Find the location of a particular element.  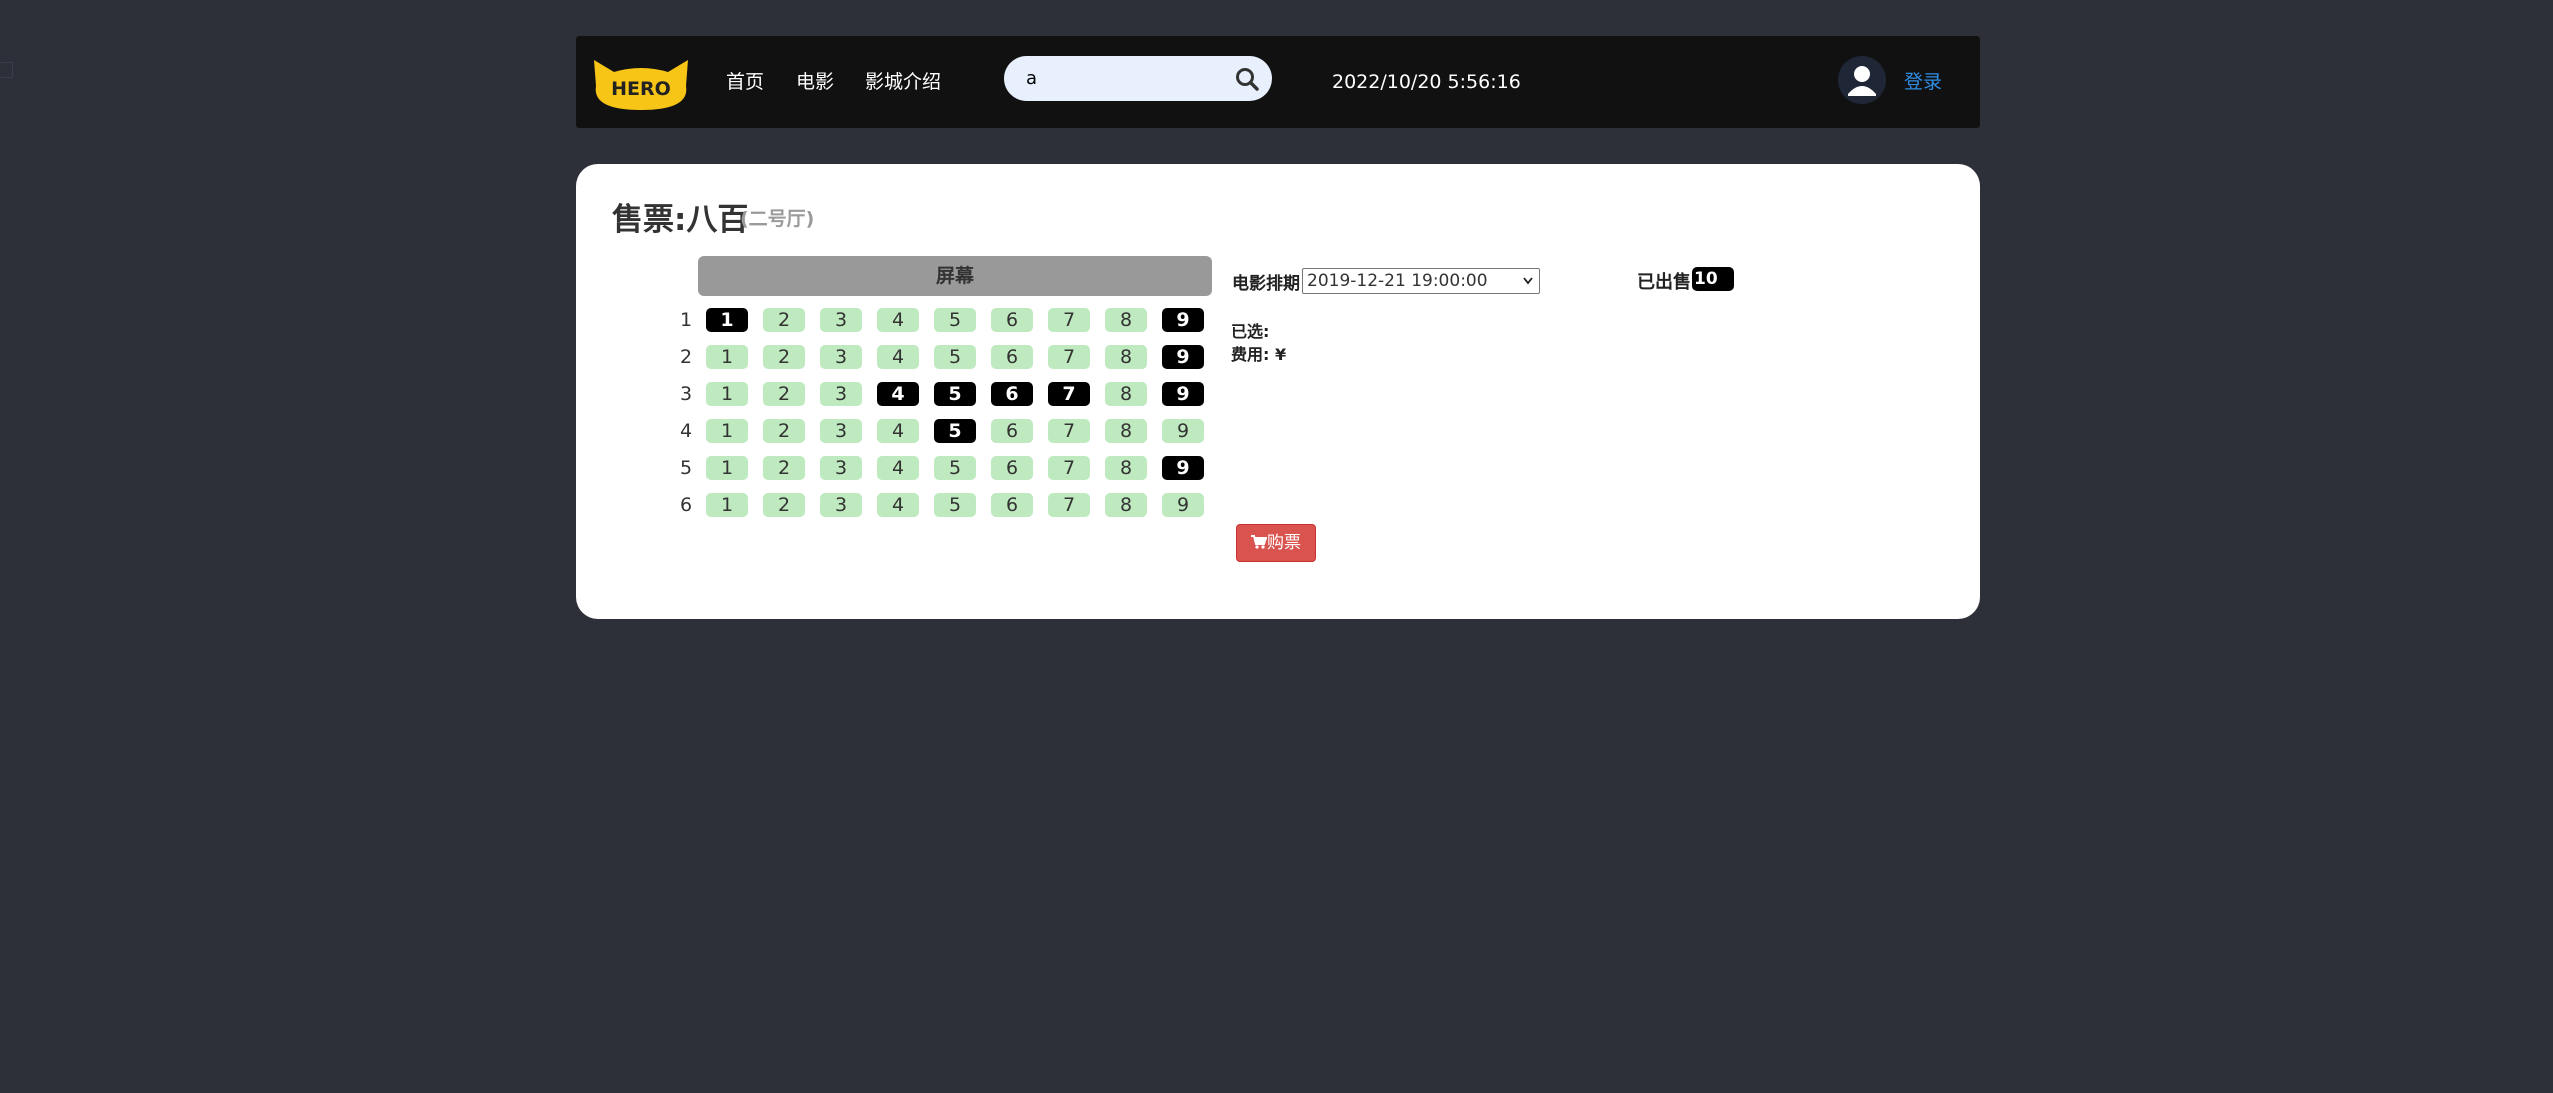

schedule-select-value: 2019-12-21 19:00:00 is located at coordinates (1397, 281).